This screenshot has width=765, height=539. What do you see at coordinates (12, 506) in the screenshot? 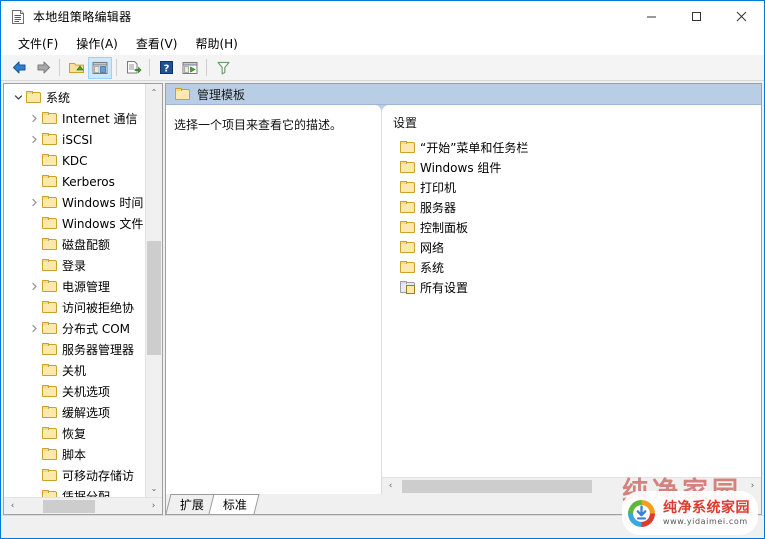
I see `tree-scroll-left-button: ‹` at bounding box center [12, 506].